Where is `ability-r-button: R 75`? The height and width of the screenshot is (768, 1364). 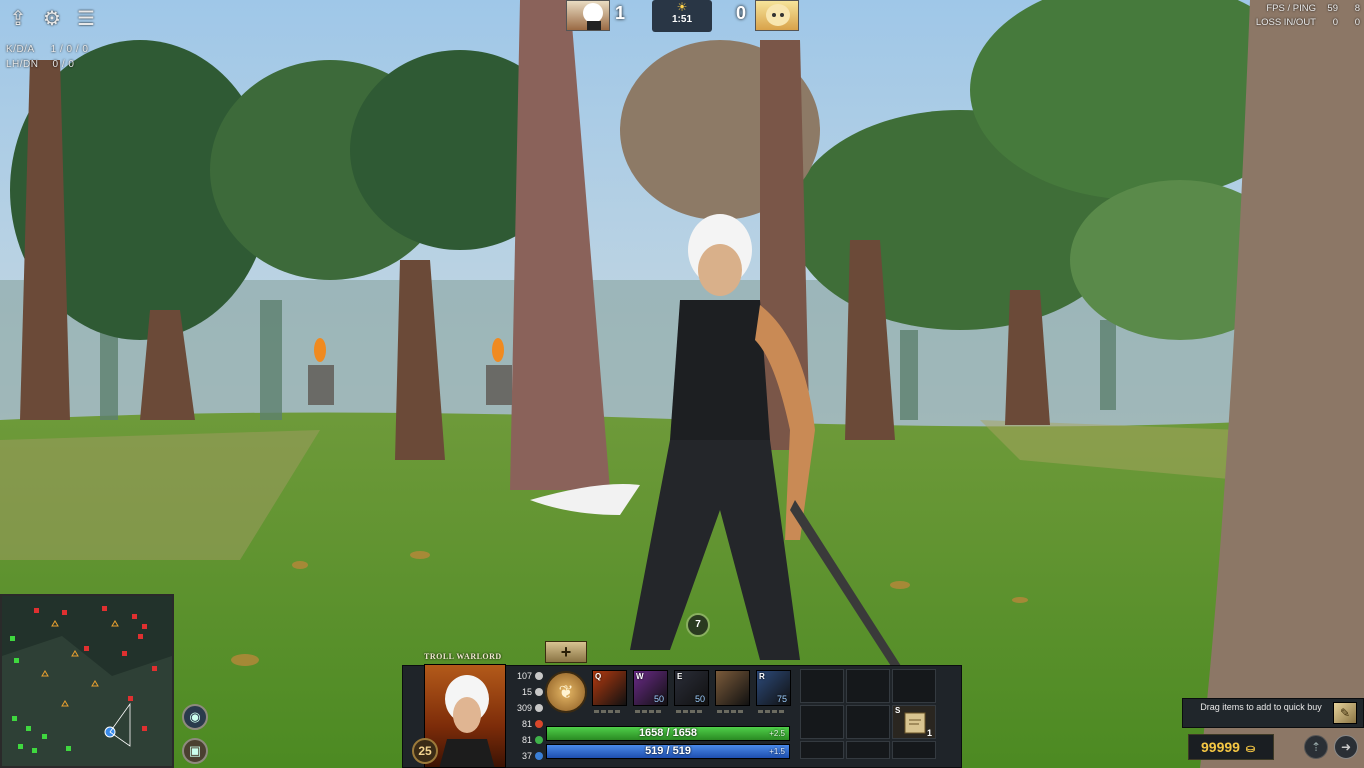 ability-r-button: R 75 is located at coordinates (773, 688).